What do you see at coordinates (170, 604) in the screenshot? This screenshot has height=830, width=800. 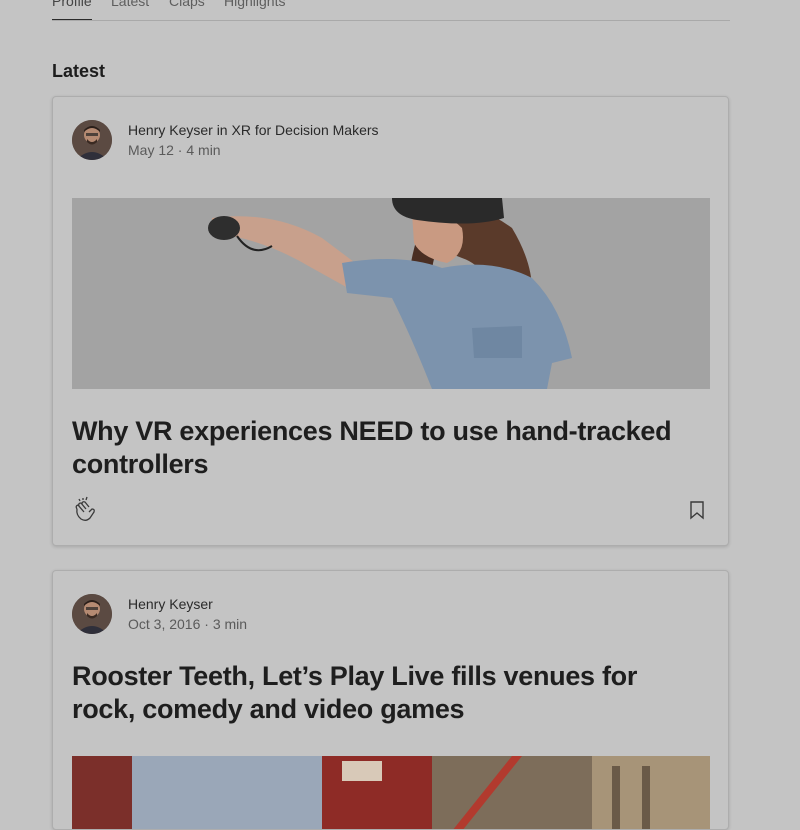 I see `author-name: Henry Keyser` at bounding box center [170, 604].